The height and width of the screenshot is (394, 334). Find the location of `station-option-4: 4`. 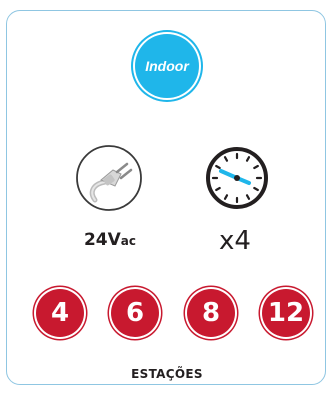

station-option-4: 4 is located at coordinates (60, 313).